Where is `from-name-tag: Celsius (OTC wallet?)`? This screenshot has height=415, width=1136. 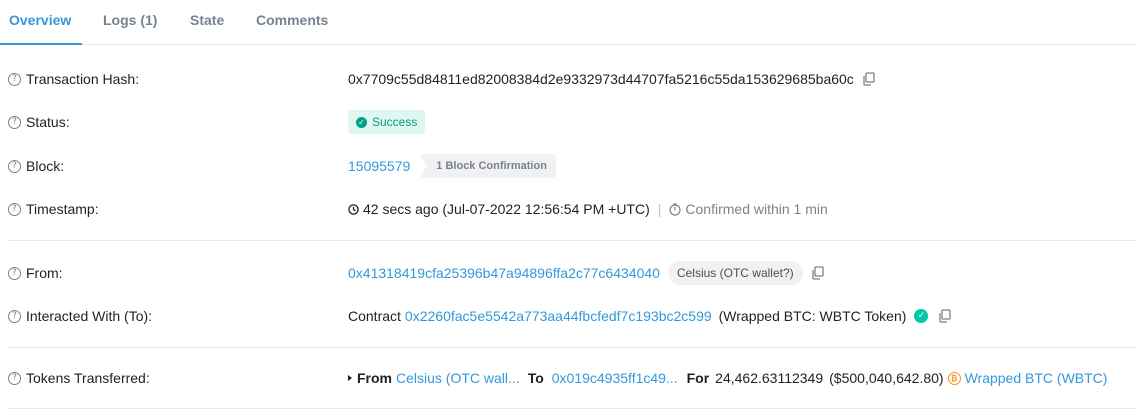
from-name-tag: Celsius (OTC wallet?) is located at coordinates (735, 273).